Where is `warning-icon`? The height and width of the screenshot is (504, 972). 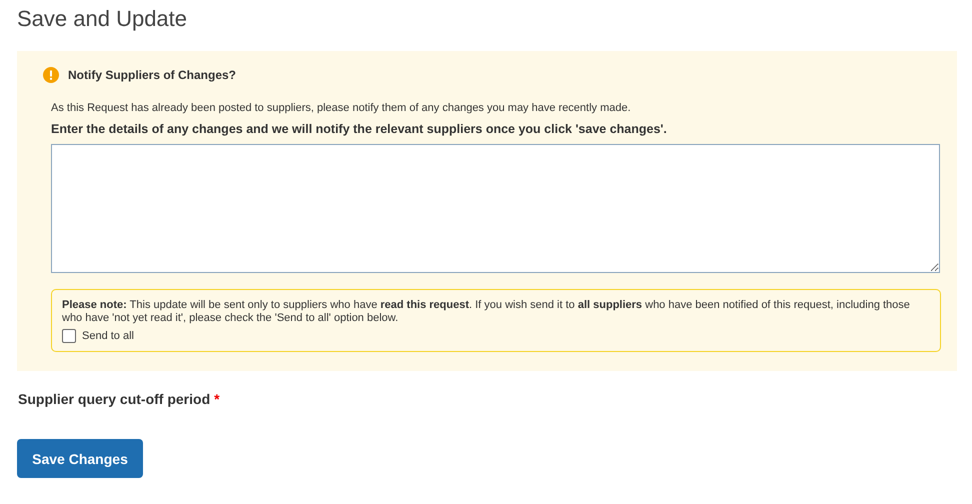 warning-icon is located at coordinates (51, 75).